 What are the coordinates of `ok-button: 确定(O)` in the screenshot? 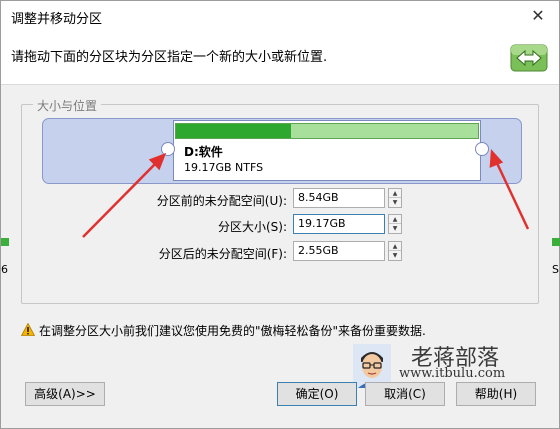 It's located at (317, 394).